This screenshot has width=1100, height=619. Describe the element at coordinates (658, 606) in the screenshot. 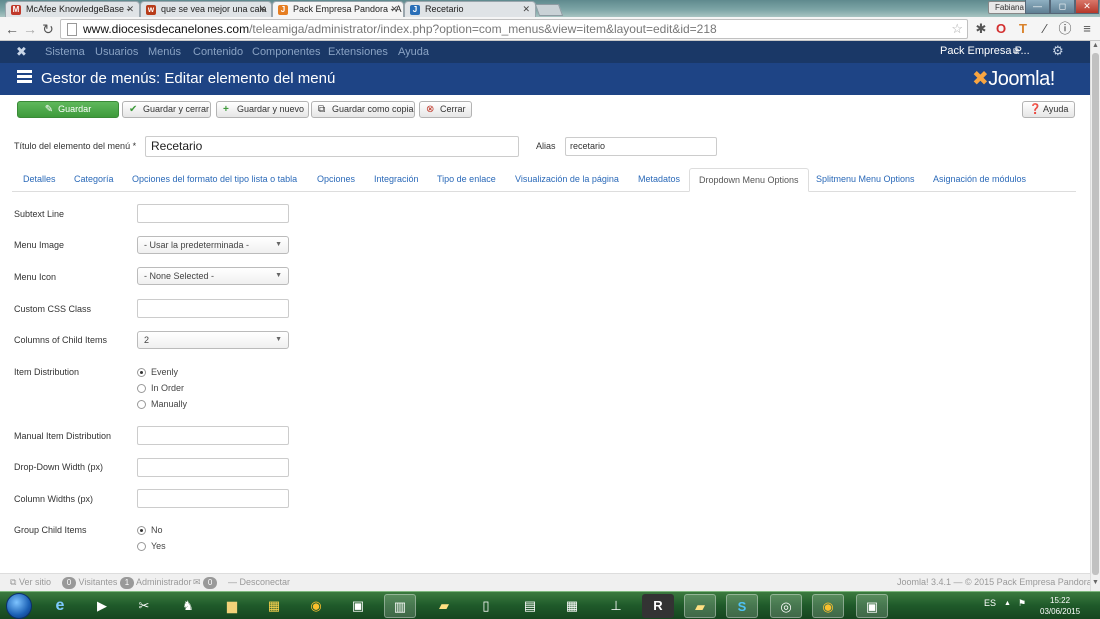

I see `app-r-icon: R` at that location.